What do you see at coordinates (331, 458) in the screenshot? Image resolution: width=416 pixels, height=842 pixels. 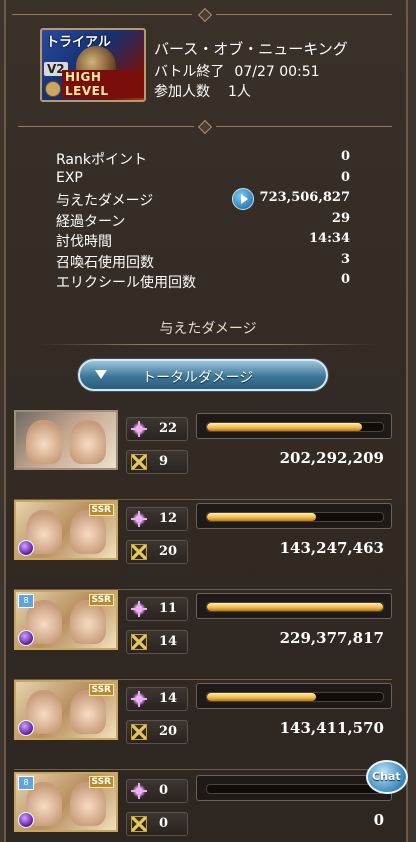 I see `damage-value: 202,292,209` at bounding box center [331, 458].